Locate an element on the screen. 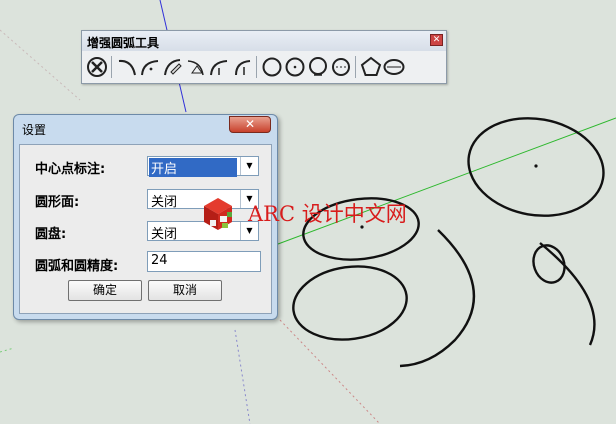 The height and width of the screenshot is (424, 616). ellipse-icon is located at coordinates (393, 67).